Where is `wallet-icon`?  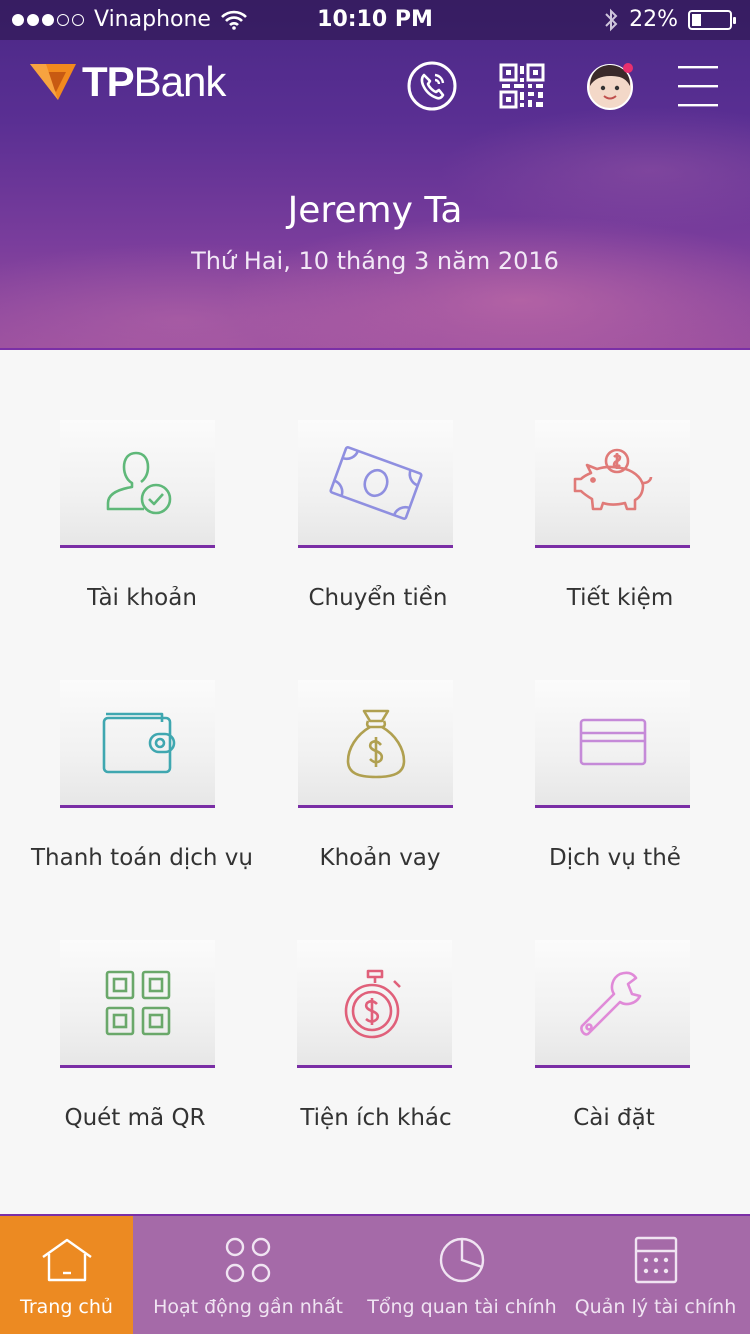 wallet-icon is located at coordinates (138, 742).